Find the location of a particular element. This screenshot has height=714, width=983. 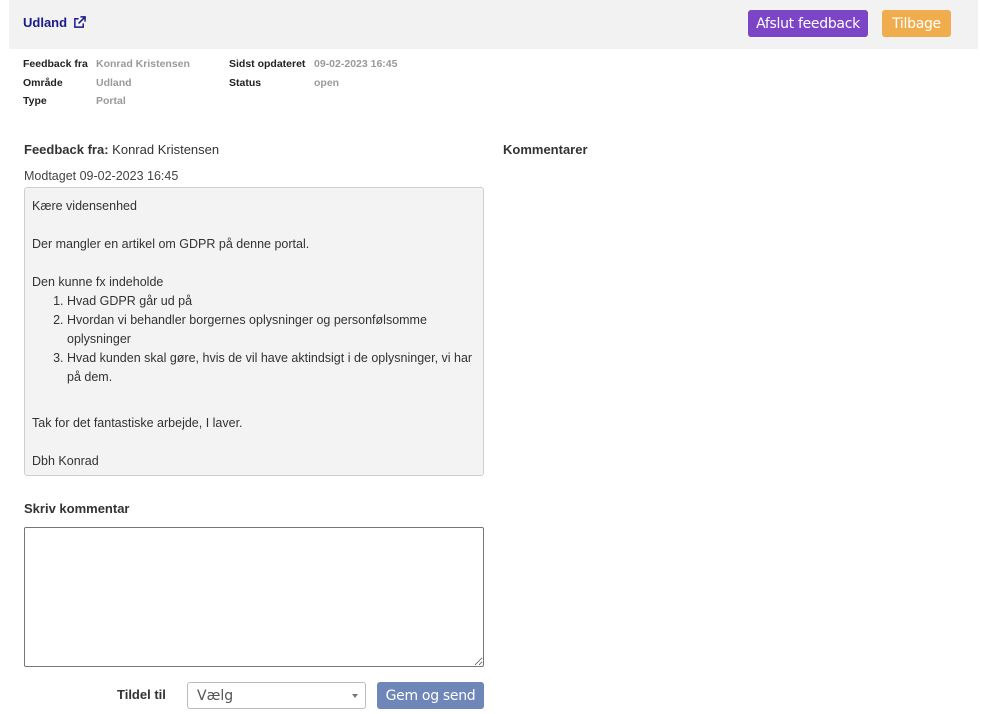

title-link: Udland is located at coordinates (54, 22).